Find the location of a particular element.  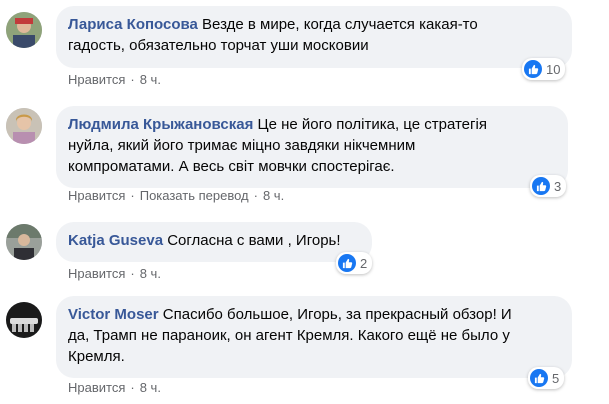

reaction-count: 3 is located at coordinates (558, 186).